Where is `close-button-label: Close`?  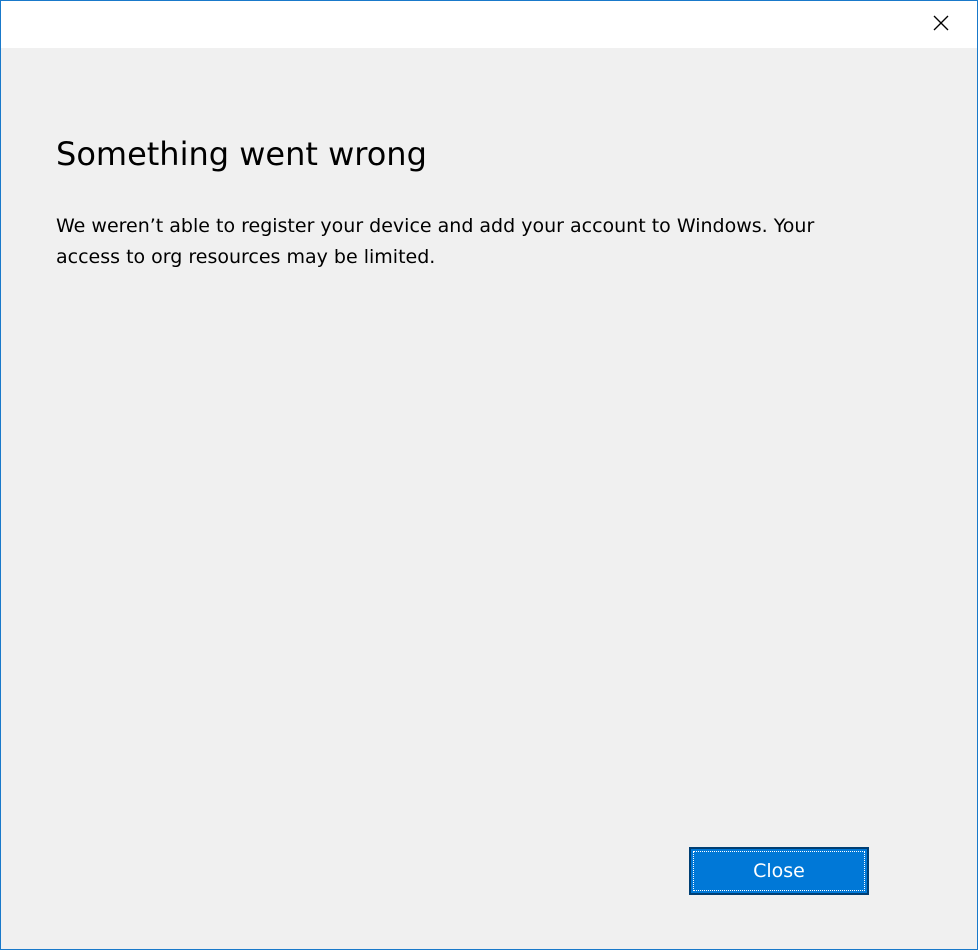 close-button-label: Close is located at coordinates (779, 871).